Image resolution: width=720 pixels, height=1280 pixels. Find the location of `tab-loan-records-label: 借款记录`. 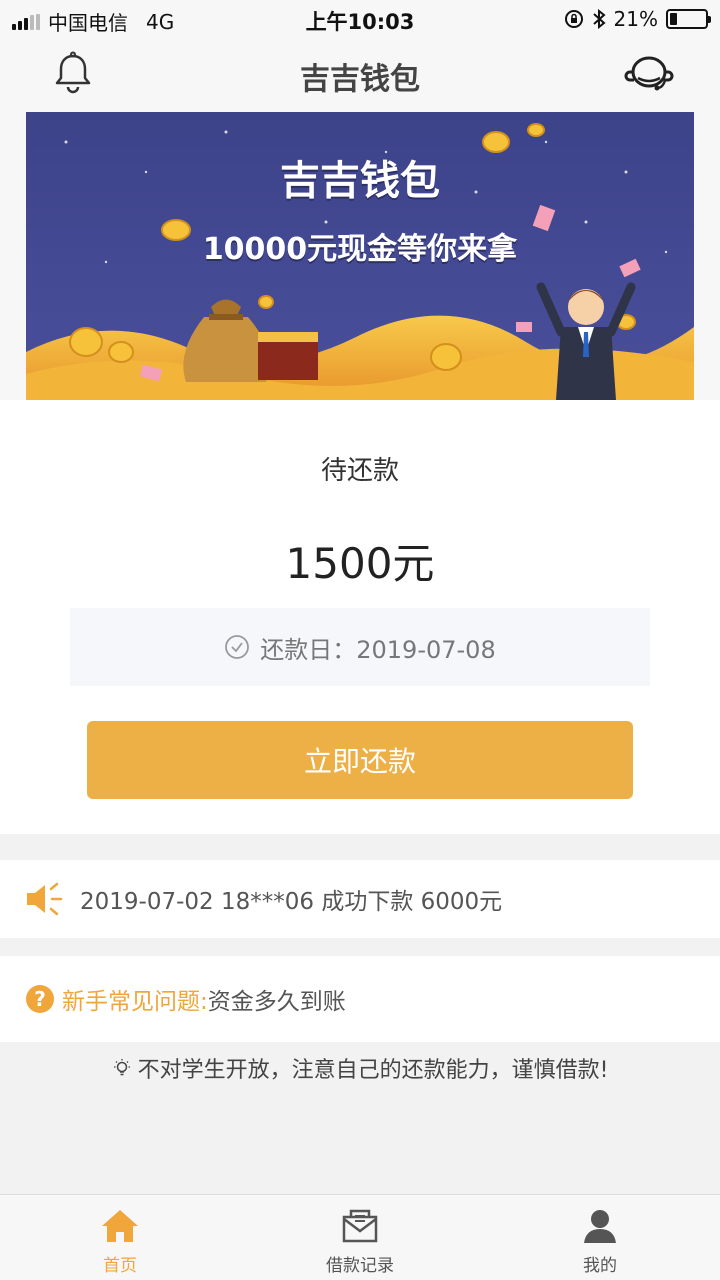

tab-loan-records-label: 借款记录 is located at coordinates (360, 1266).